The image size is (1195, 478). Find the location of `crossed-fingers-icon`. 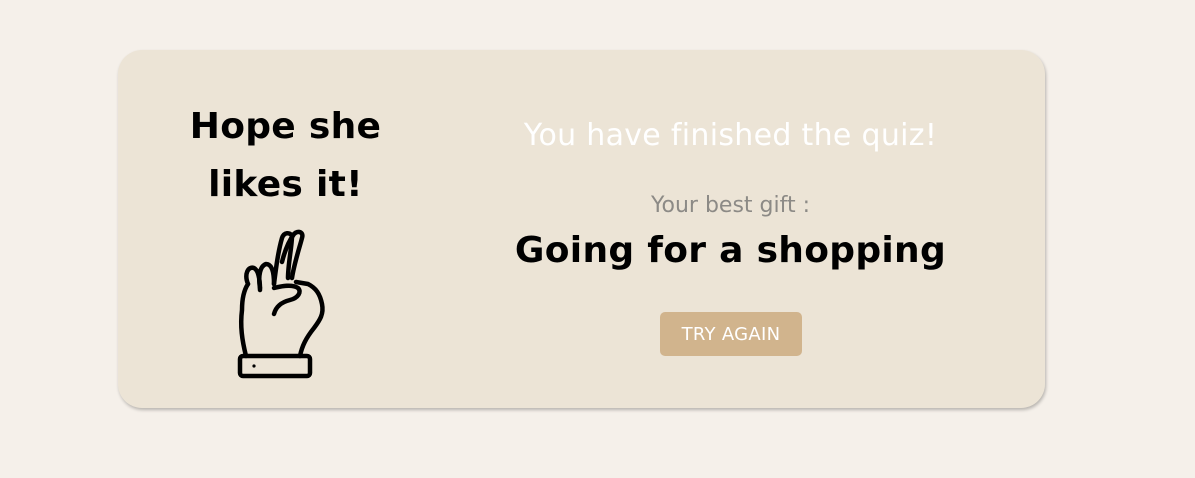

crossed-fingers-icon is located at coordinates (281, 304).